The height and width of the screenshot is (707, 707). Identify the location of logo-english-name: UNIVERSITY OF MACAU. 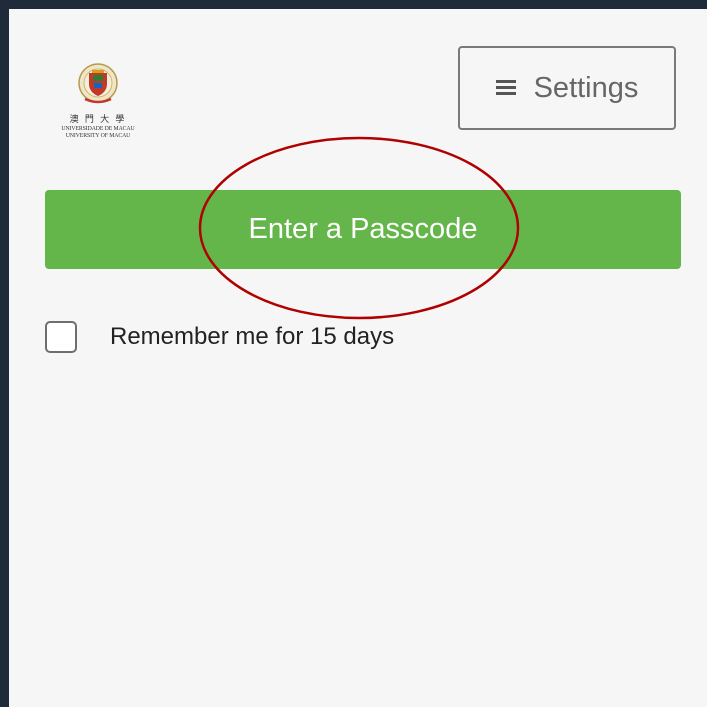
(98, 136).